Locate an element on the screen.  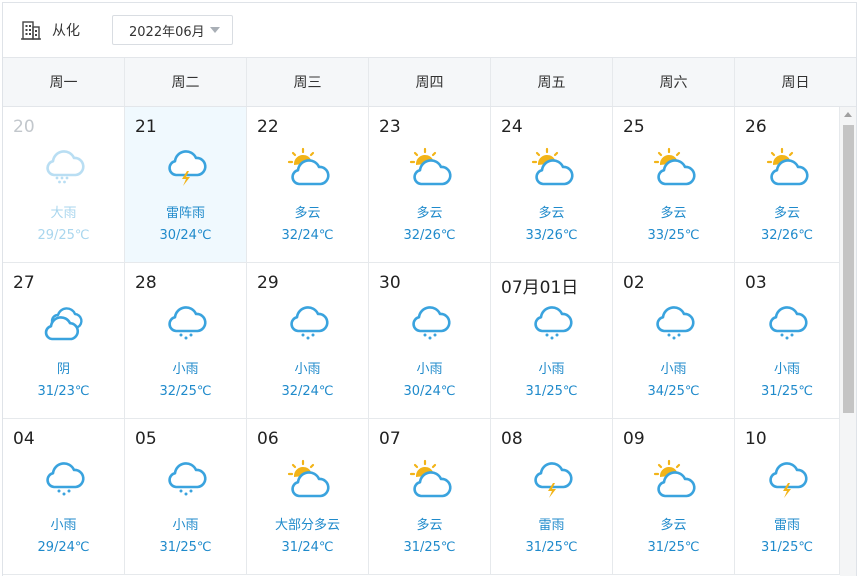
thunderstorm-icon is located at coordinates (187, 168).